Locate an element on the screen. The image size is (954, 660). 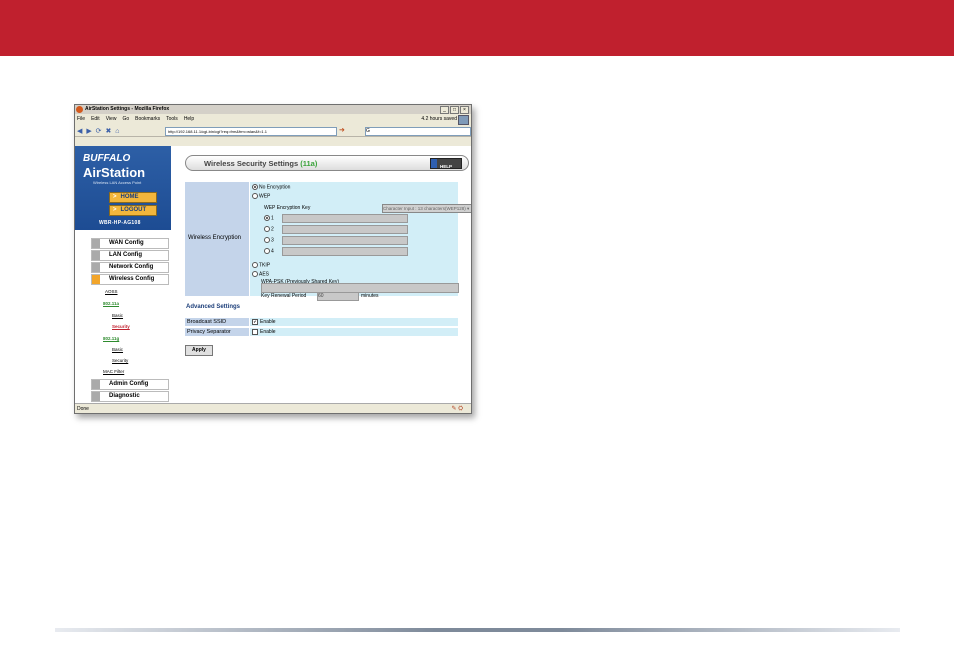
nav-label: Wireless Config is located at coordinates (132, 279).